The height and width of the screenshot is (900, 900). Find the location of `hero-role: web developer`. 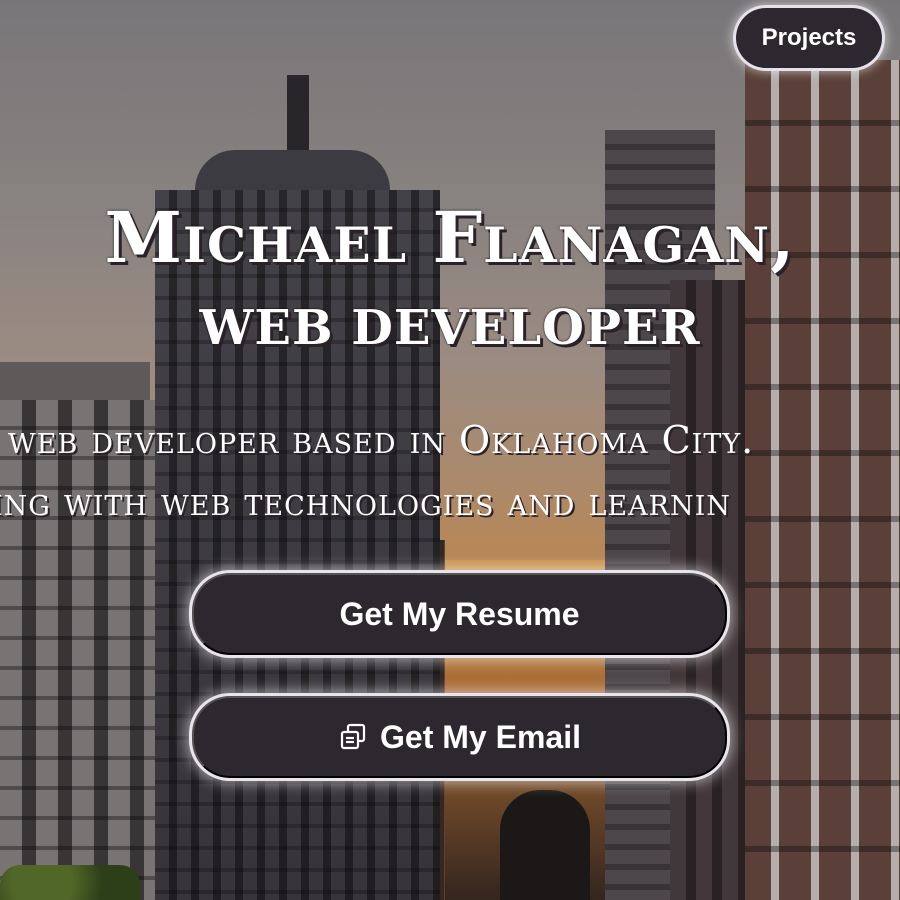

hero-role: web developer is located at coordinates (450, 328).